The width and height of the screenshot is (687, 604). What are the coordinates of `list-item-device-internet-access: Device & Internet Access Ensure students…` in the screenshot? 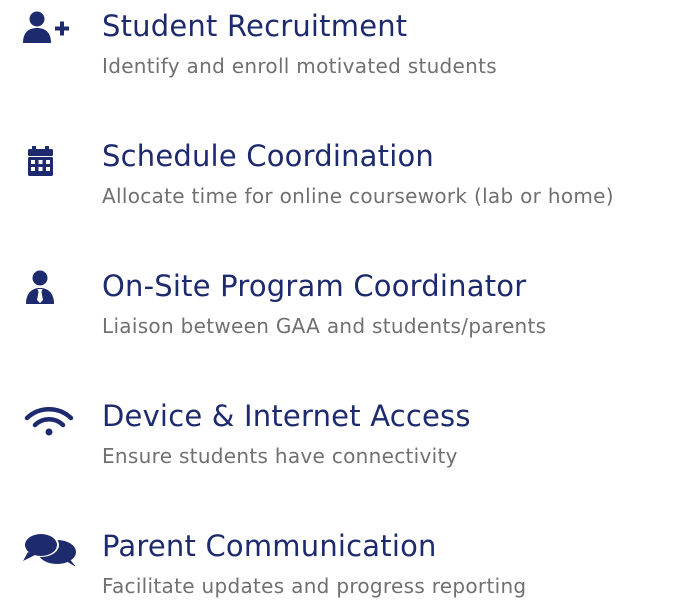 It's located at (343, 434).